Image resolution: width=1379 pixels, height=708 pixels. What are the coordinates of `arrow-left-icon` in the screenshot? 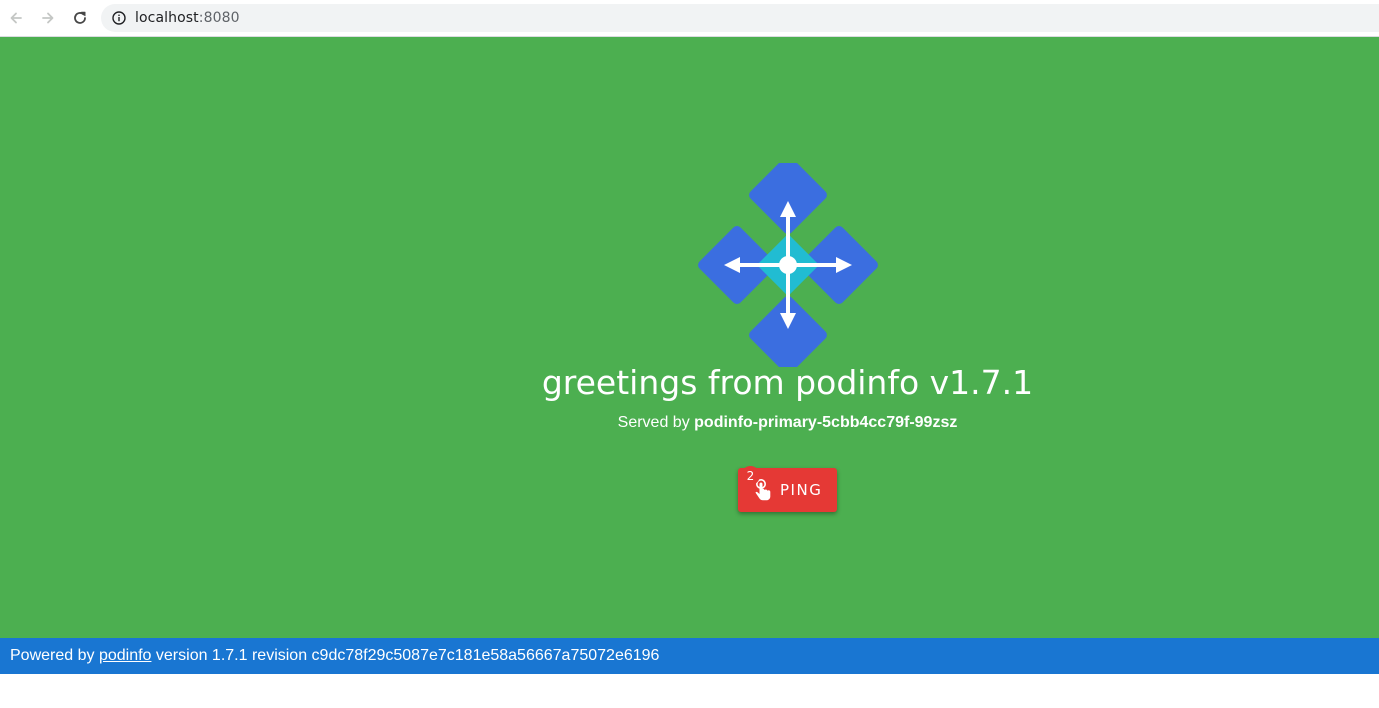 It's located at (16, 18).